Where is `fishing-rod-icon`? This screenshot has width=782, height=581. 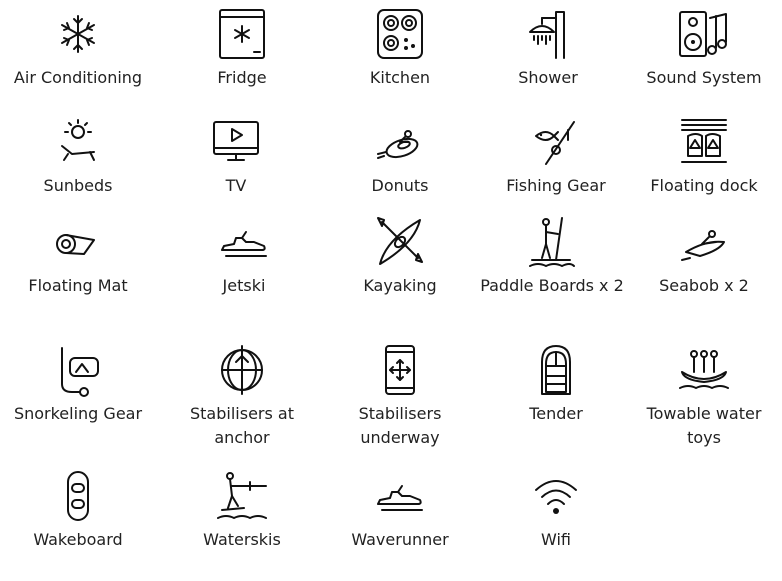 fishing-rod-icon is located at coordinates (556, 142).